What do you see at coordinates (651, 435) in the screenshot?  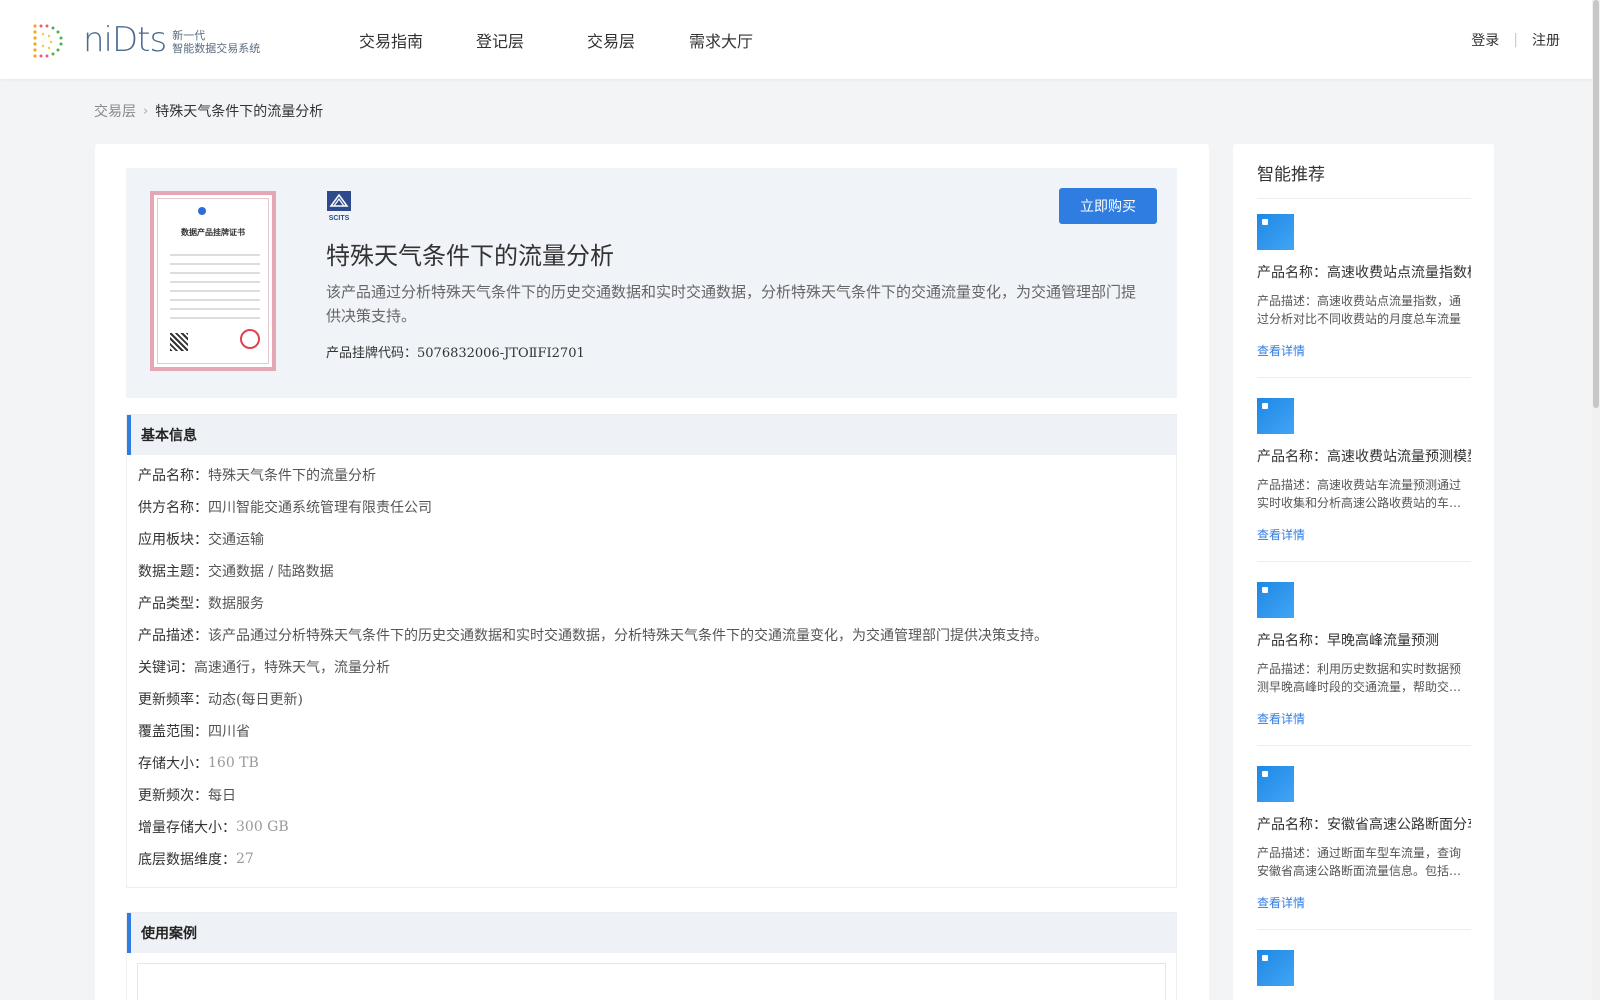 I see `basic-info-heading: 基本信息` at bounding box center [651, 435].